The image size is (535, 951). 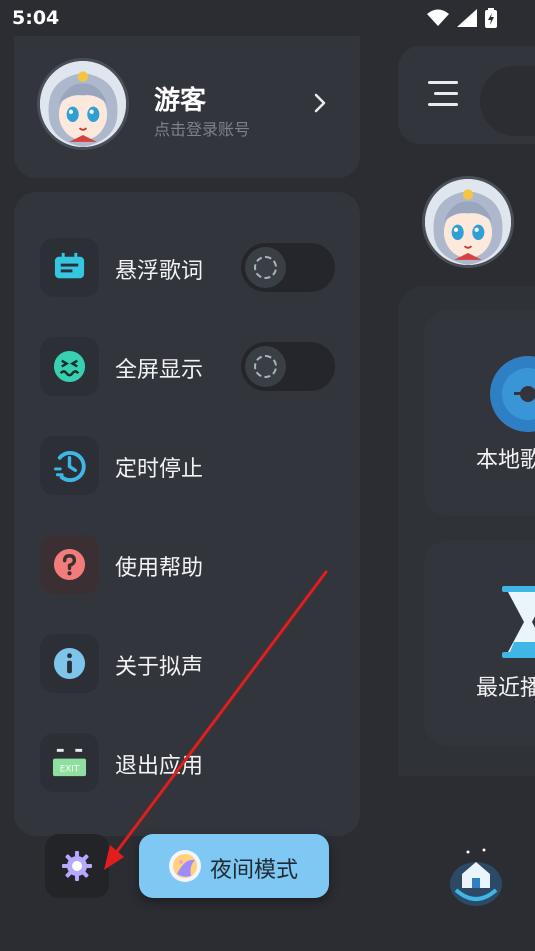 I want to click on menu-item-help: 使用帮助, so click(x=190, y=565).